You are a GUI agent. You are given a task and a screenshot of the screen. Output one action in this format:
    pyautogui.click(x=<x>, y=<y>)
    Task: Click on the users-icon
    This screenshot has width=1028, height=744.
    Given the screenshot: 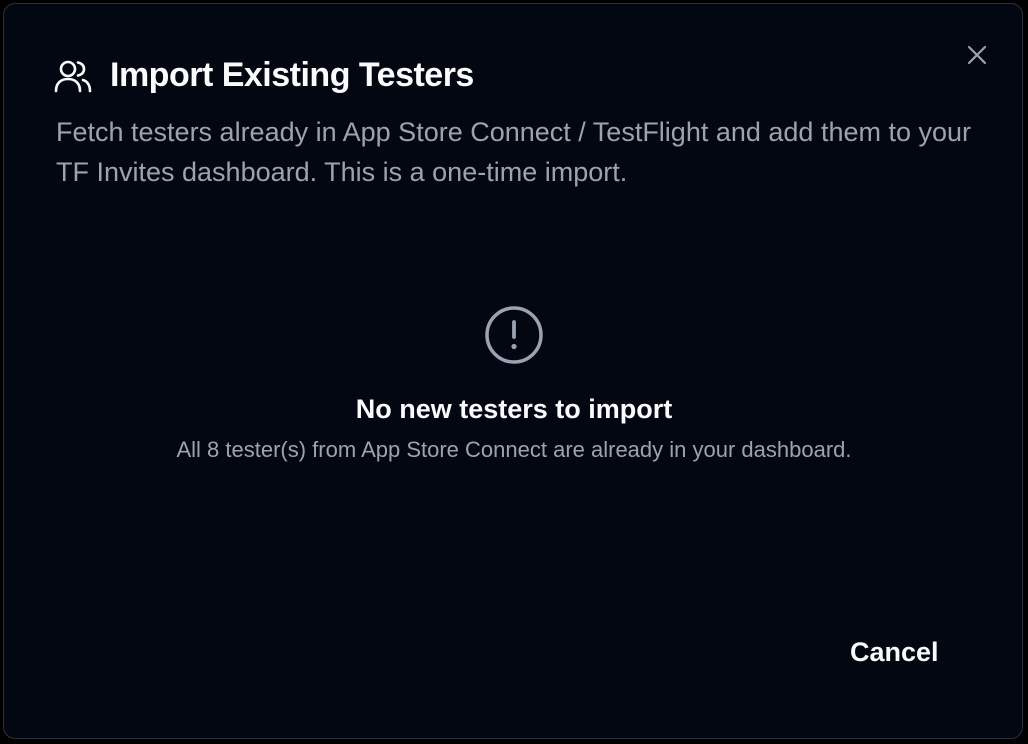 What is the action you would take?
    pyautogui.click(x=73, y=76)
    